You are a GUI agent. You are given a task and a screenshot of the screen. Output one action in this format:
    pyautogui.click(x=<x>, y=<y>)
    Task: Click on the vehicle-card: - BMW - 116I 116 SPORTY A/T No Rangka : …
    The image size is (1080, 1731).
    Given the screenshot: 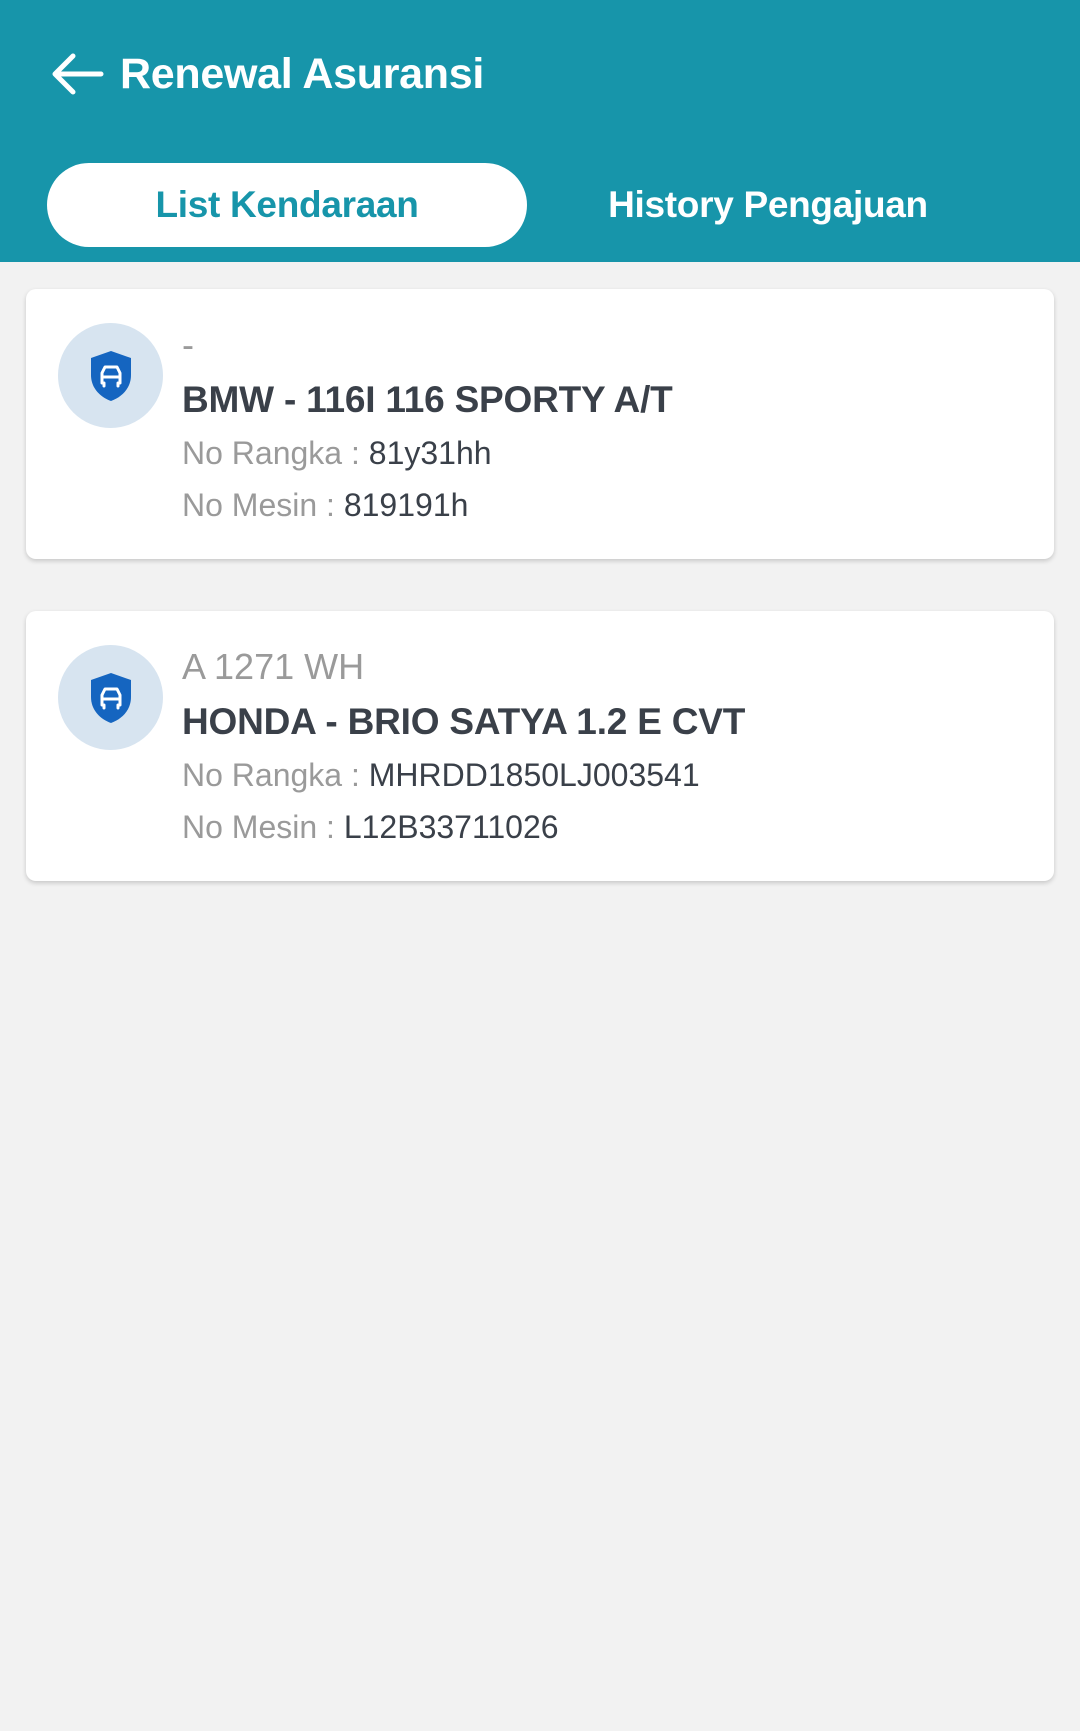 What is the action you would take?
    pyautogui.click(x=540, y=424)
    